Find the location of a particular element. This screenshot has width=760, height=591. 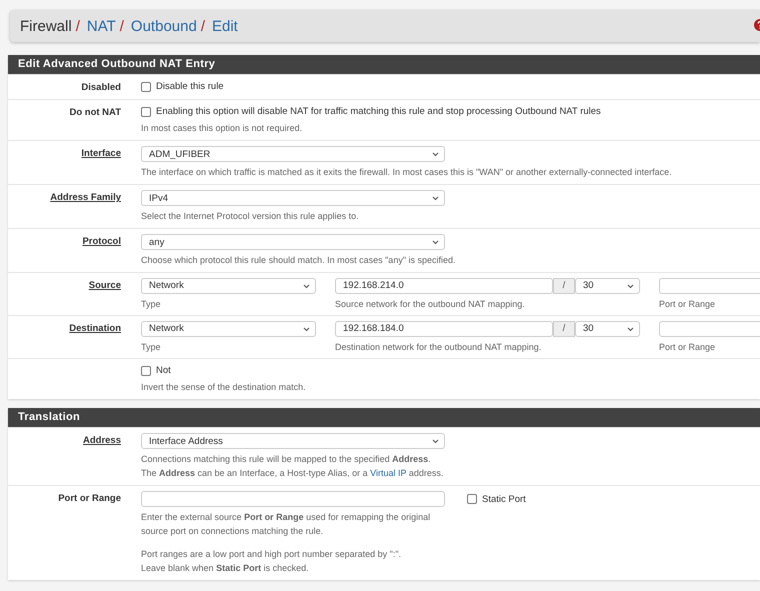

panel-heading: Translation is located at coordinates (384, 417).